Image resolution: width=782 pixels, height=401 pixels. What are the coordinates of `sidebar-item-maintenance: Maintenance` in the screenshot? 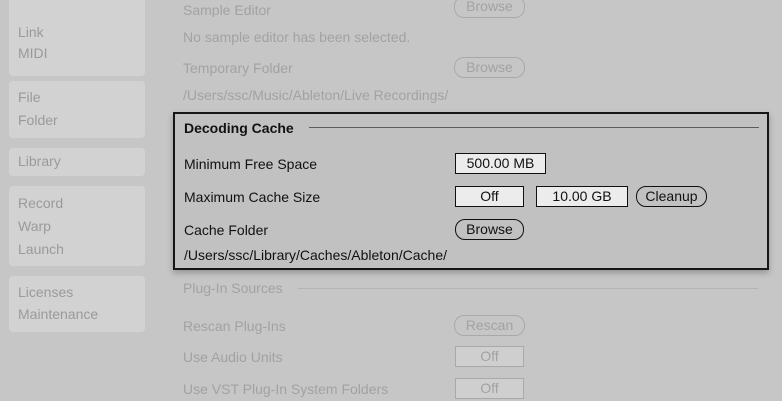 It's located at (58, 314).